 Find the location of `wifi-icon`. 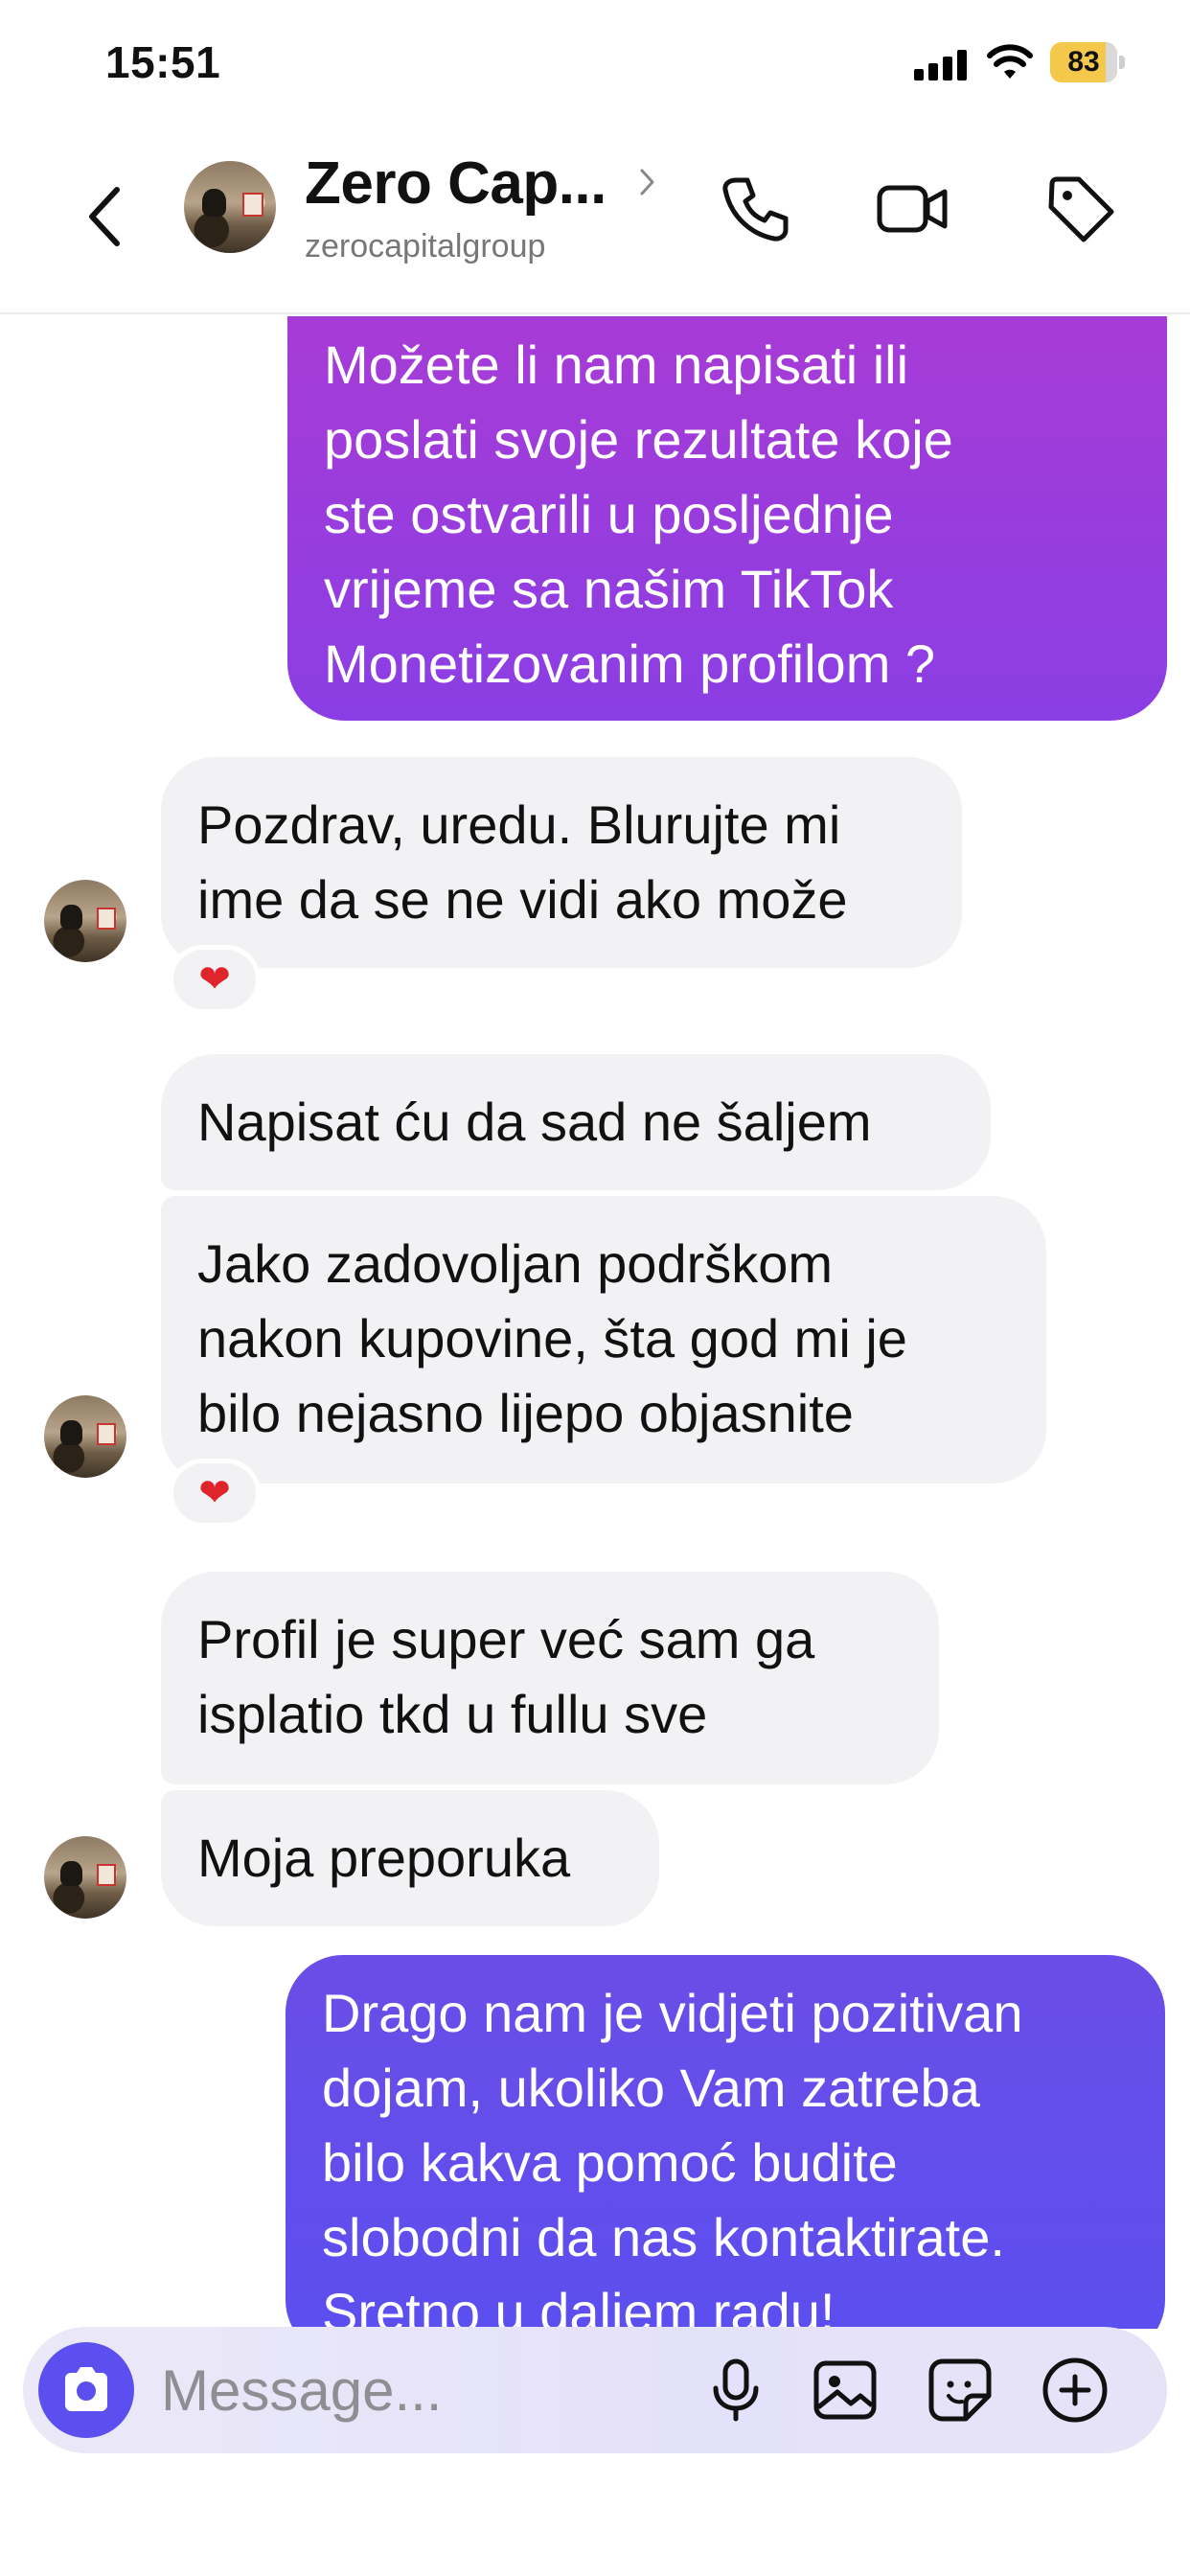

wifi-icon is located at coordinates (1010, 62).